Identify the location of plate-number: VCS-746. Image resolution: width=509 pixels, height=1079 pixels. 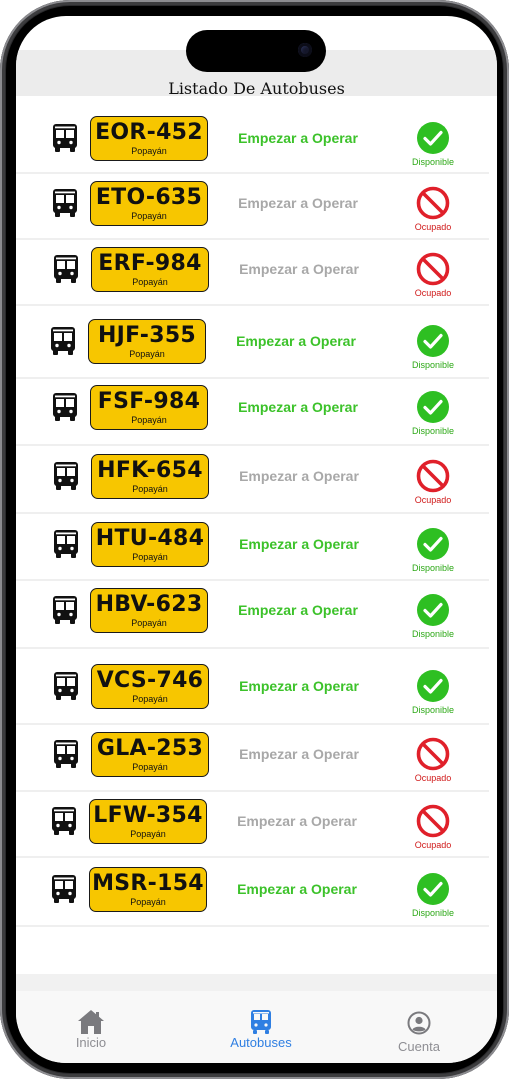
(150, 680).